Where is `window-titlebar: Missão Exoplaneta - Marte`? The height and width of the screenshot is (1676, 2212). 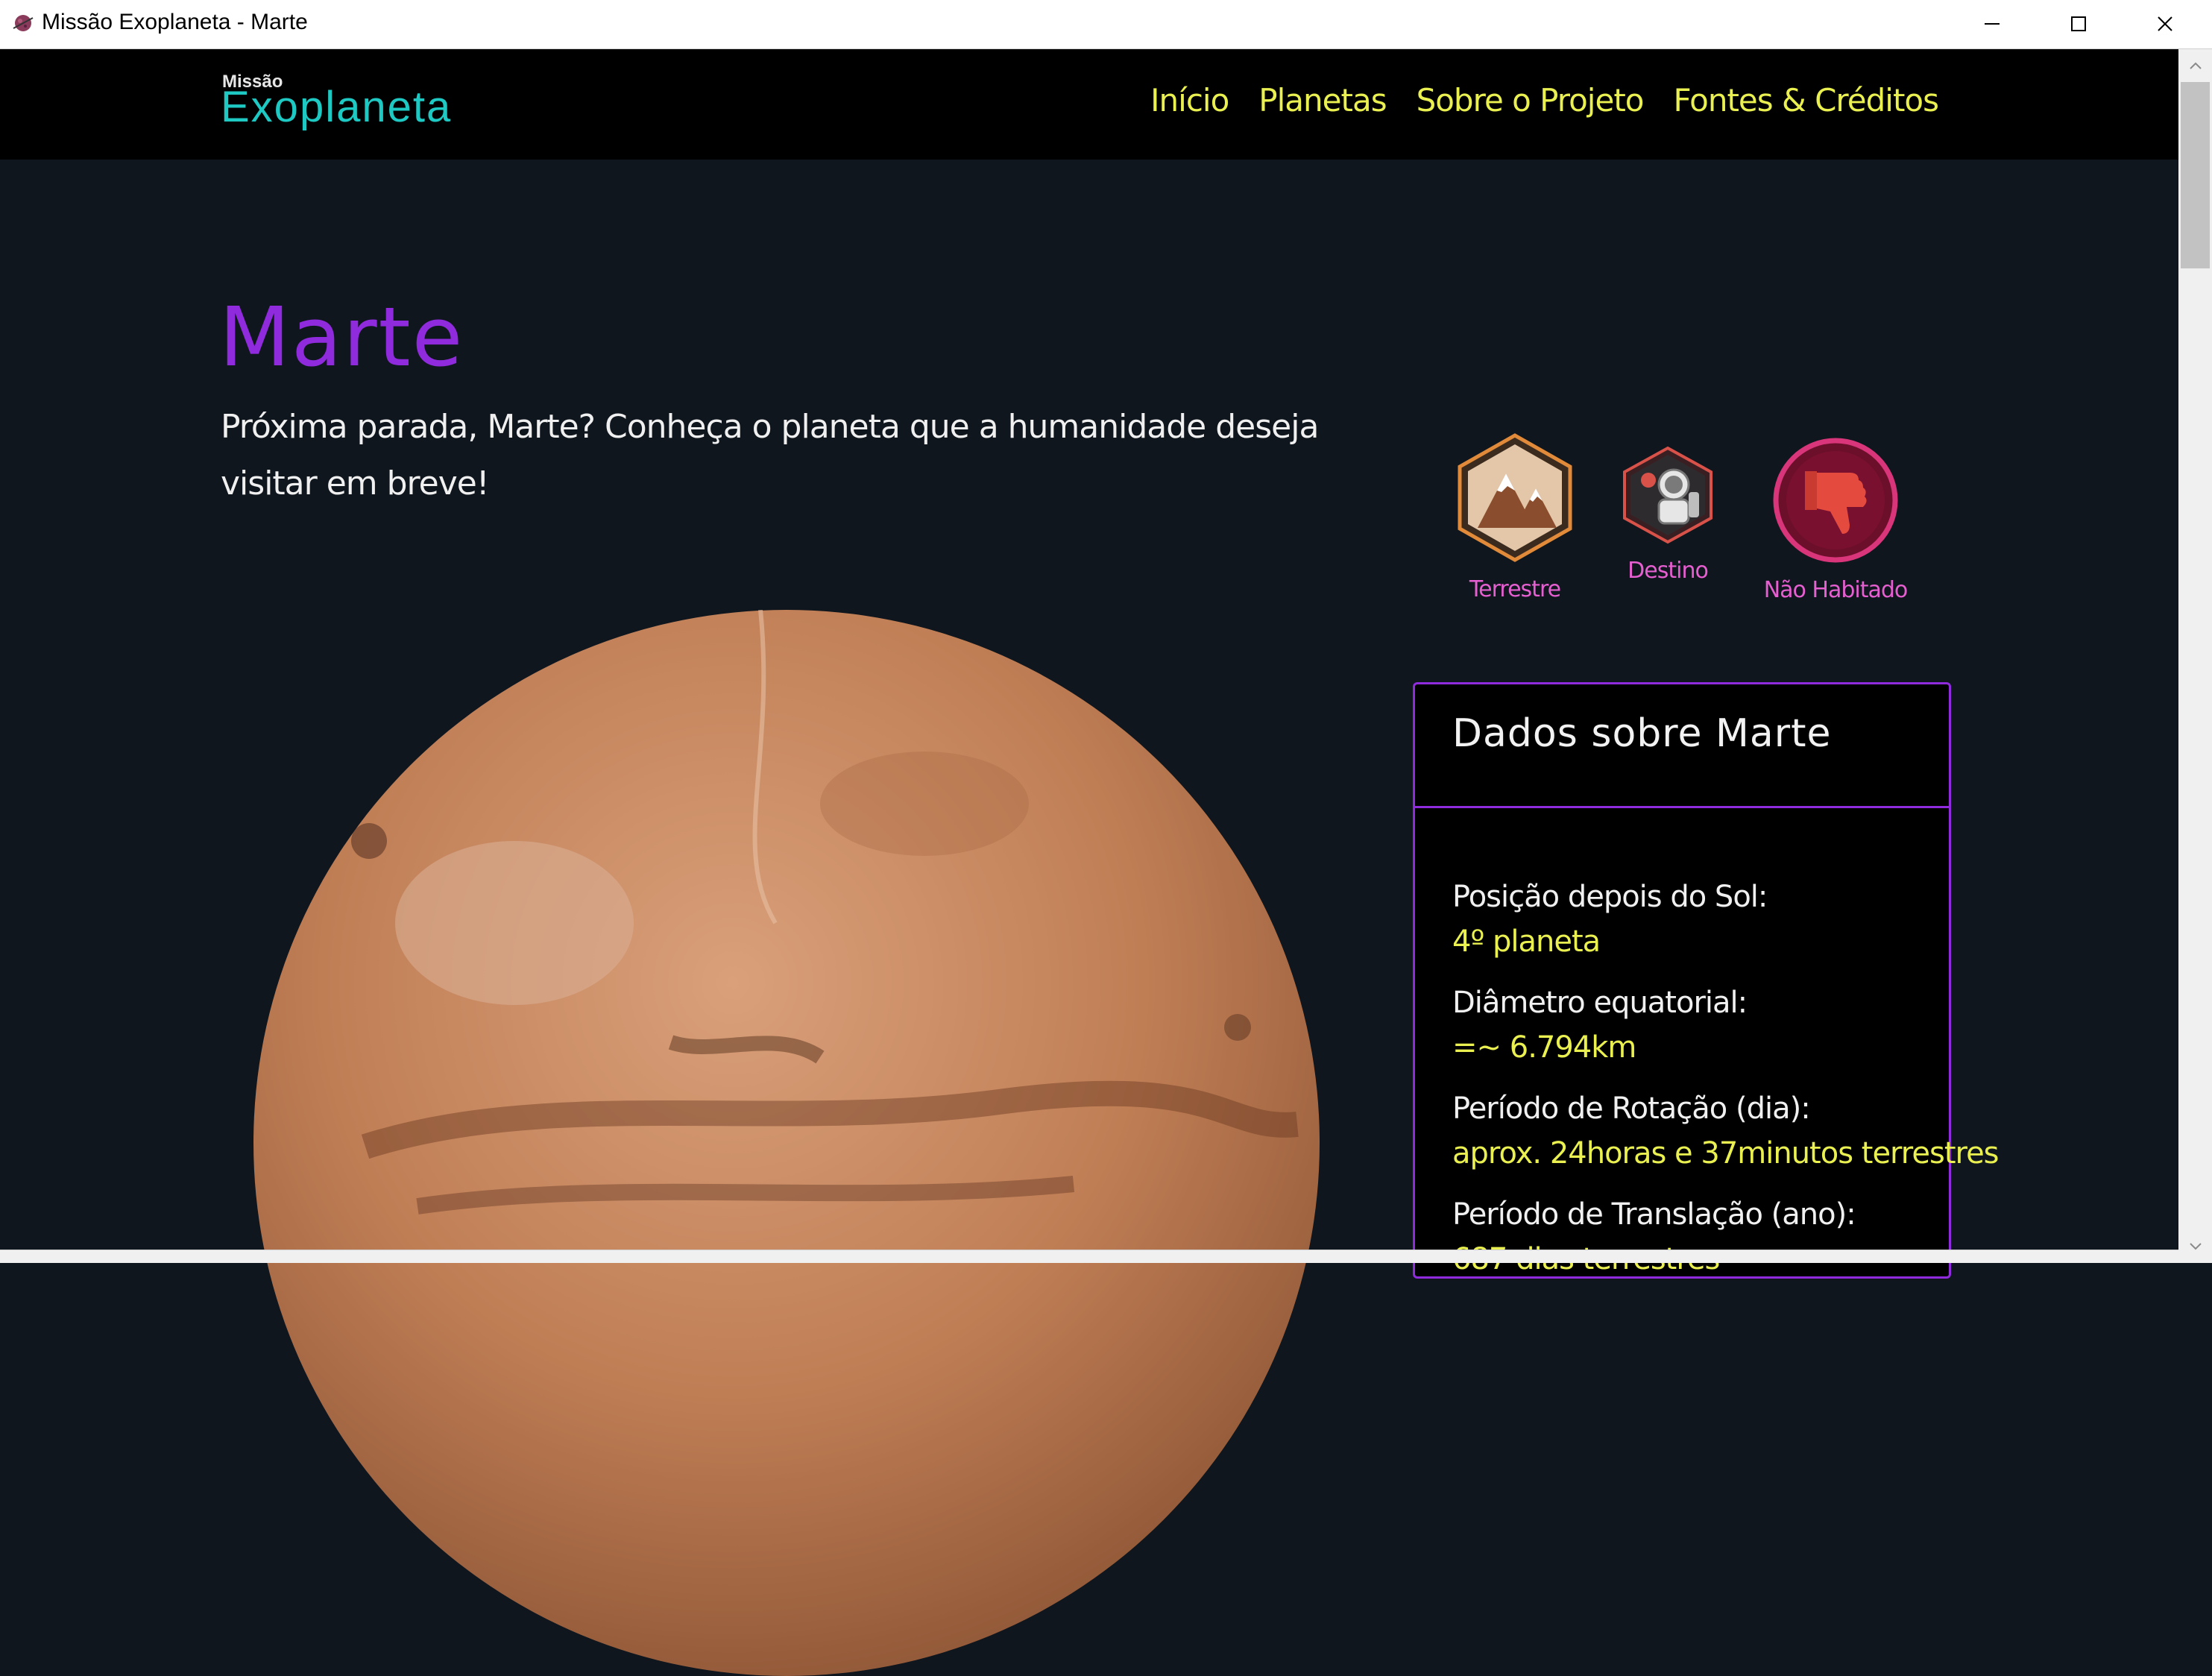
window-titlebar: Missão Exoplaneta - Marte is located at coordinates (1106, 25).